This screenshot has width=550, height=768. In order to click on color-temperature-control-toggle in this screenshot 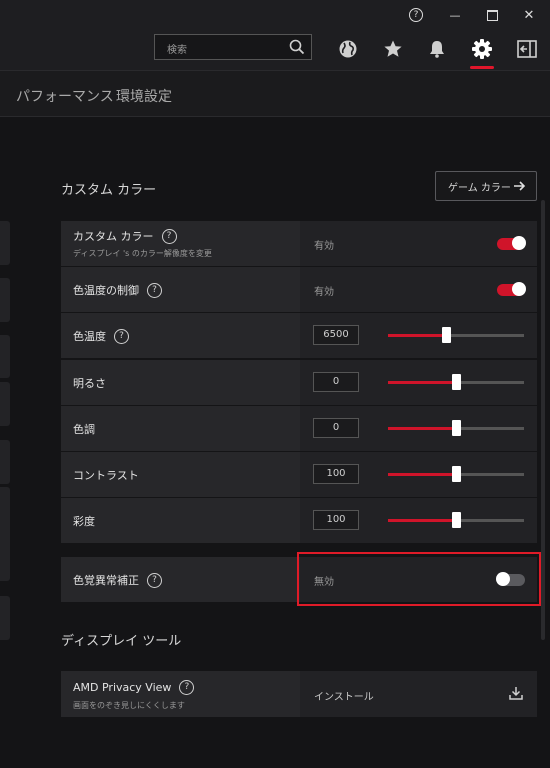, I will do `click(511, 289)`.